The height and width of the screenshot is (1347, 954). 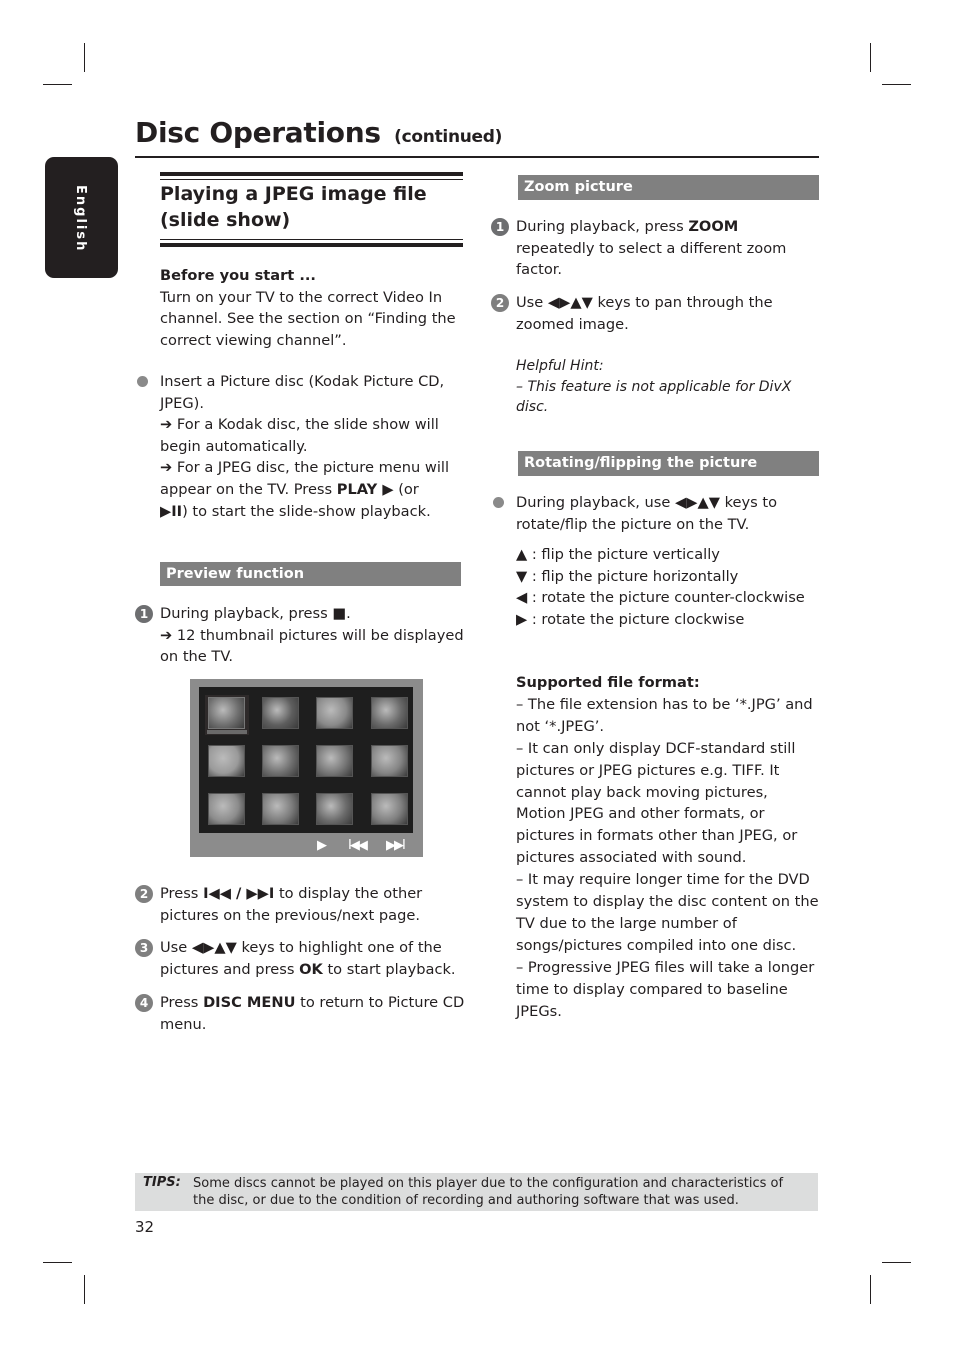 I want to click on step-text-end: ., so click(x=348, y=613).